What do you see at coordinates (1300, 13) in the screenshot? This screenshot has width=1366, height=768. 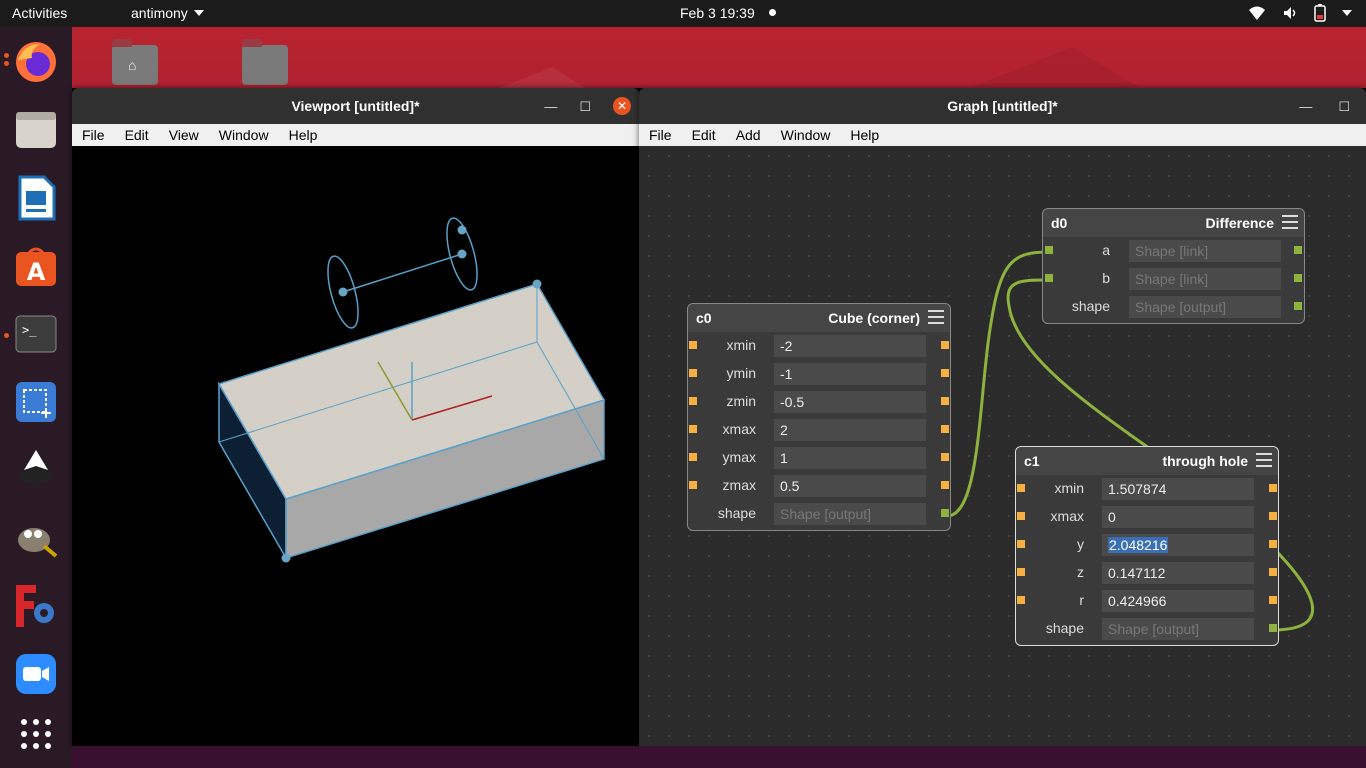 I see `system-tray` at bounding box center [1300, 13].